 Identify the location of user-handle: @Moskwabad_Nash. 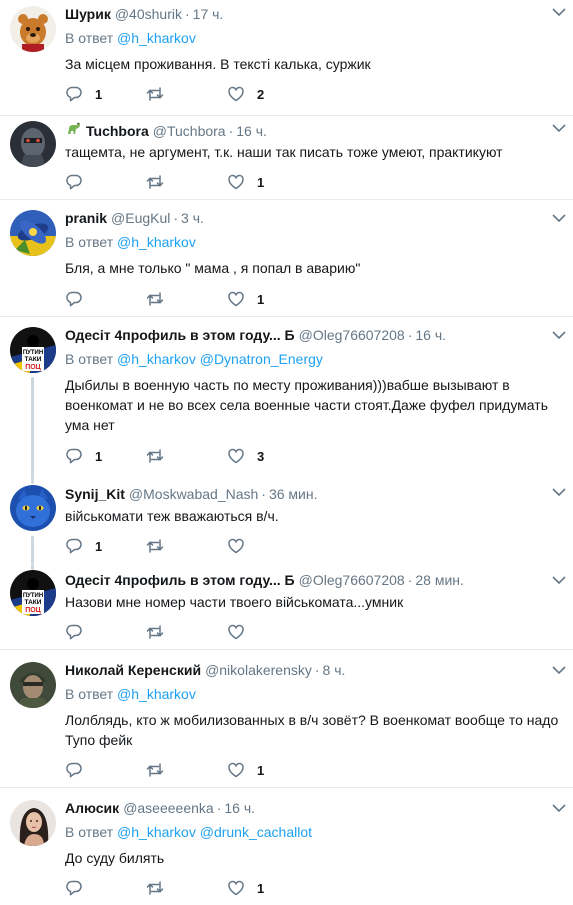
(193, 494).